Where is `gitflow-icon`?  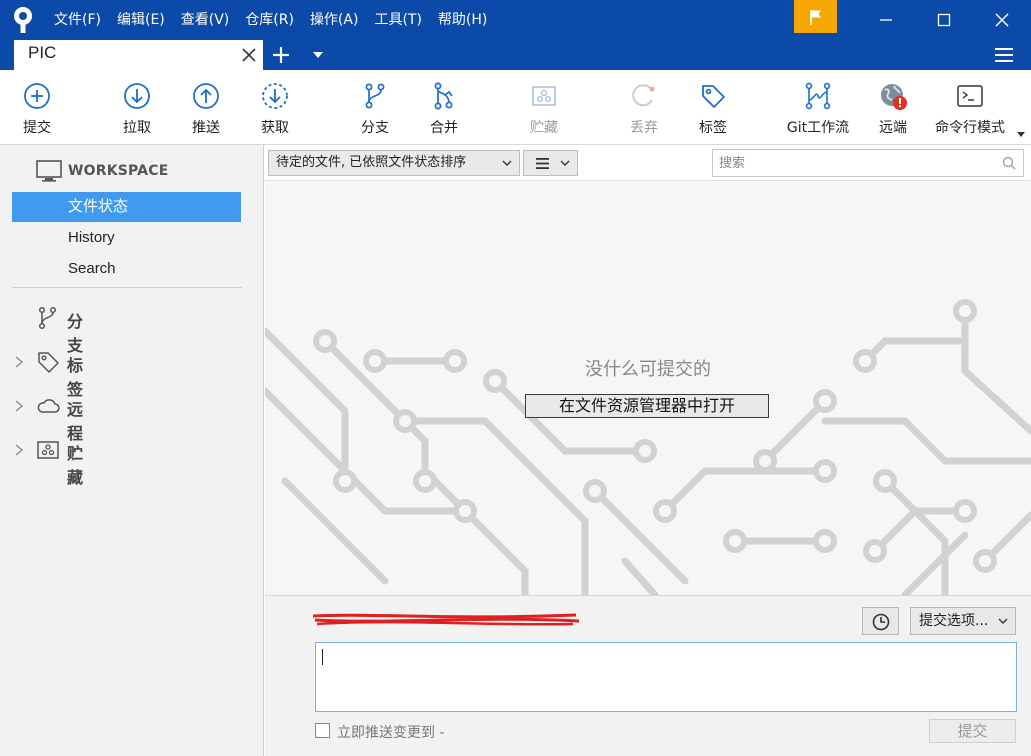 gitflow-icon is located at coordinates (818, 96).